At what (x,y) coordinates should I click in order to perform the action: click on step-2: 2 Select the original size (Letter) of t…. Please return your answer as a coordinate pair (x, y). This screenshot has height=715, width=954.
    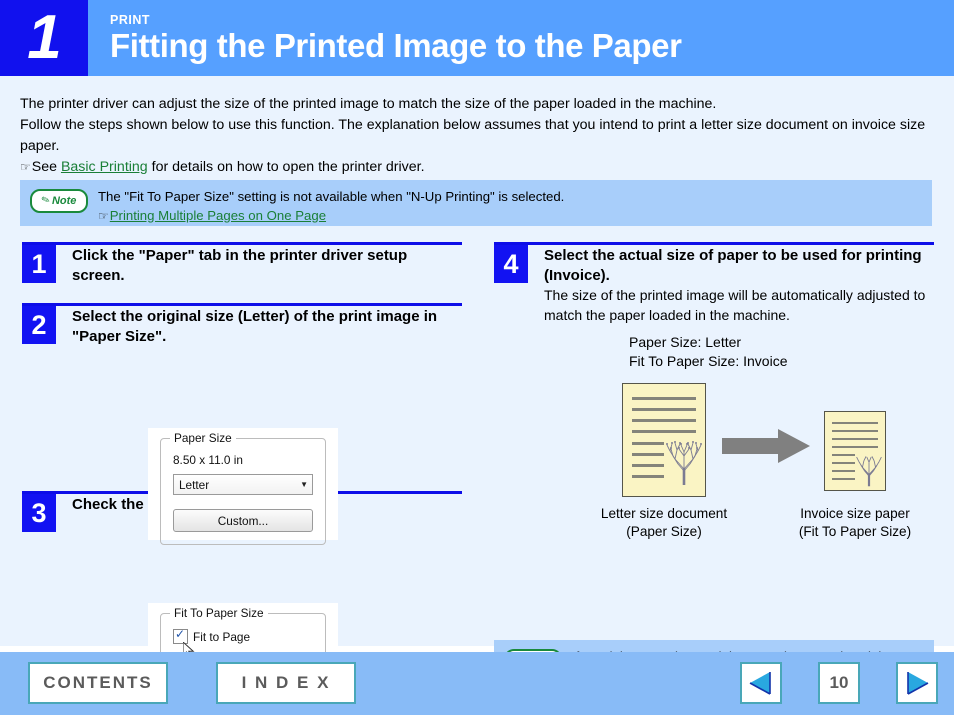
    Looking at the image, I should click on (242, 324).